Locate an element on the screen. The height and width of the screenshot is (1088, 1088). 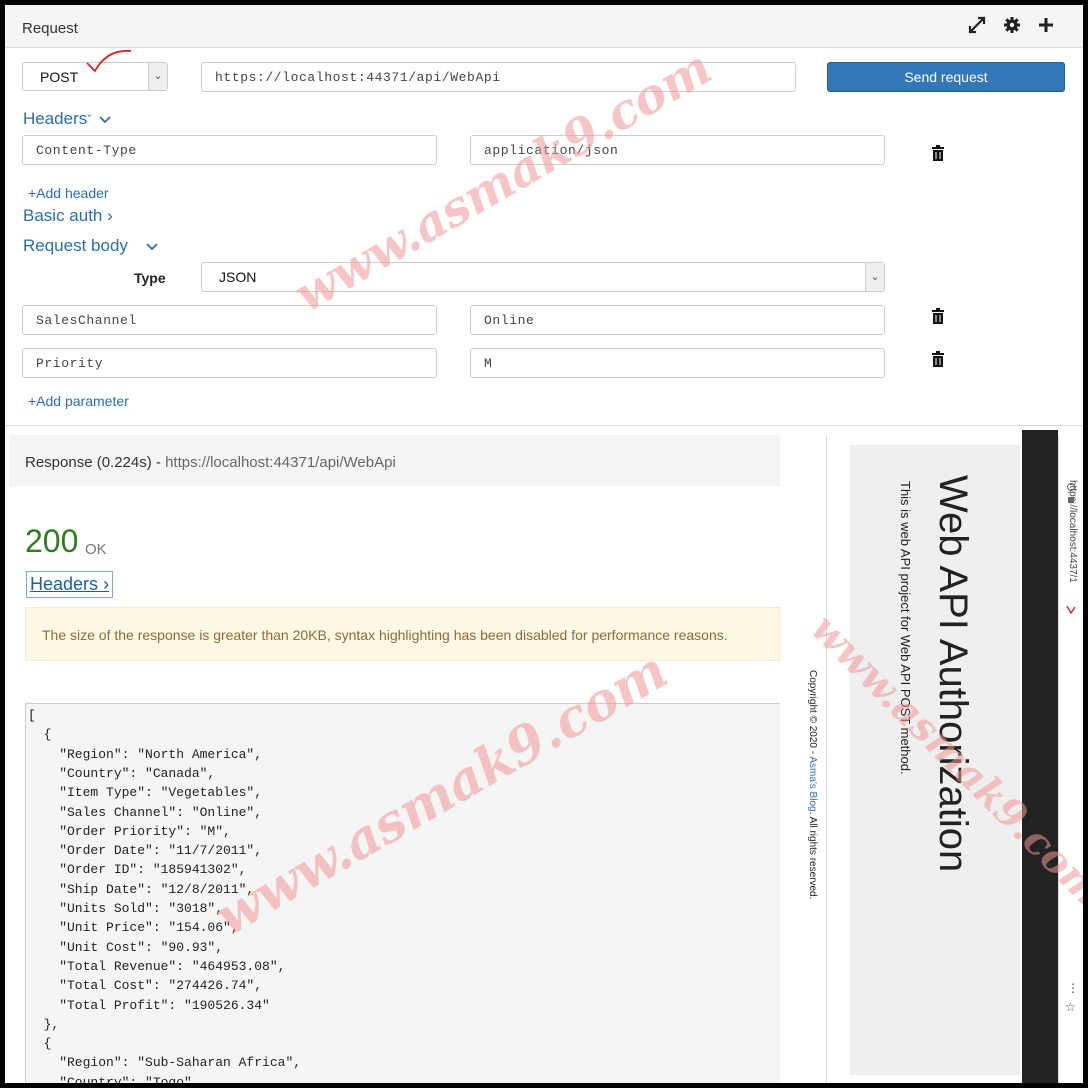
window-edge is located at coordinates (1040, 756).